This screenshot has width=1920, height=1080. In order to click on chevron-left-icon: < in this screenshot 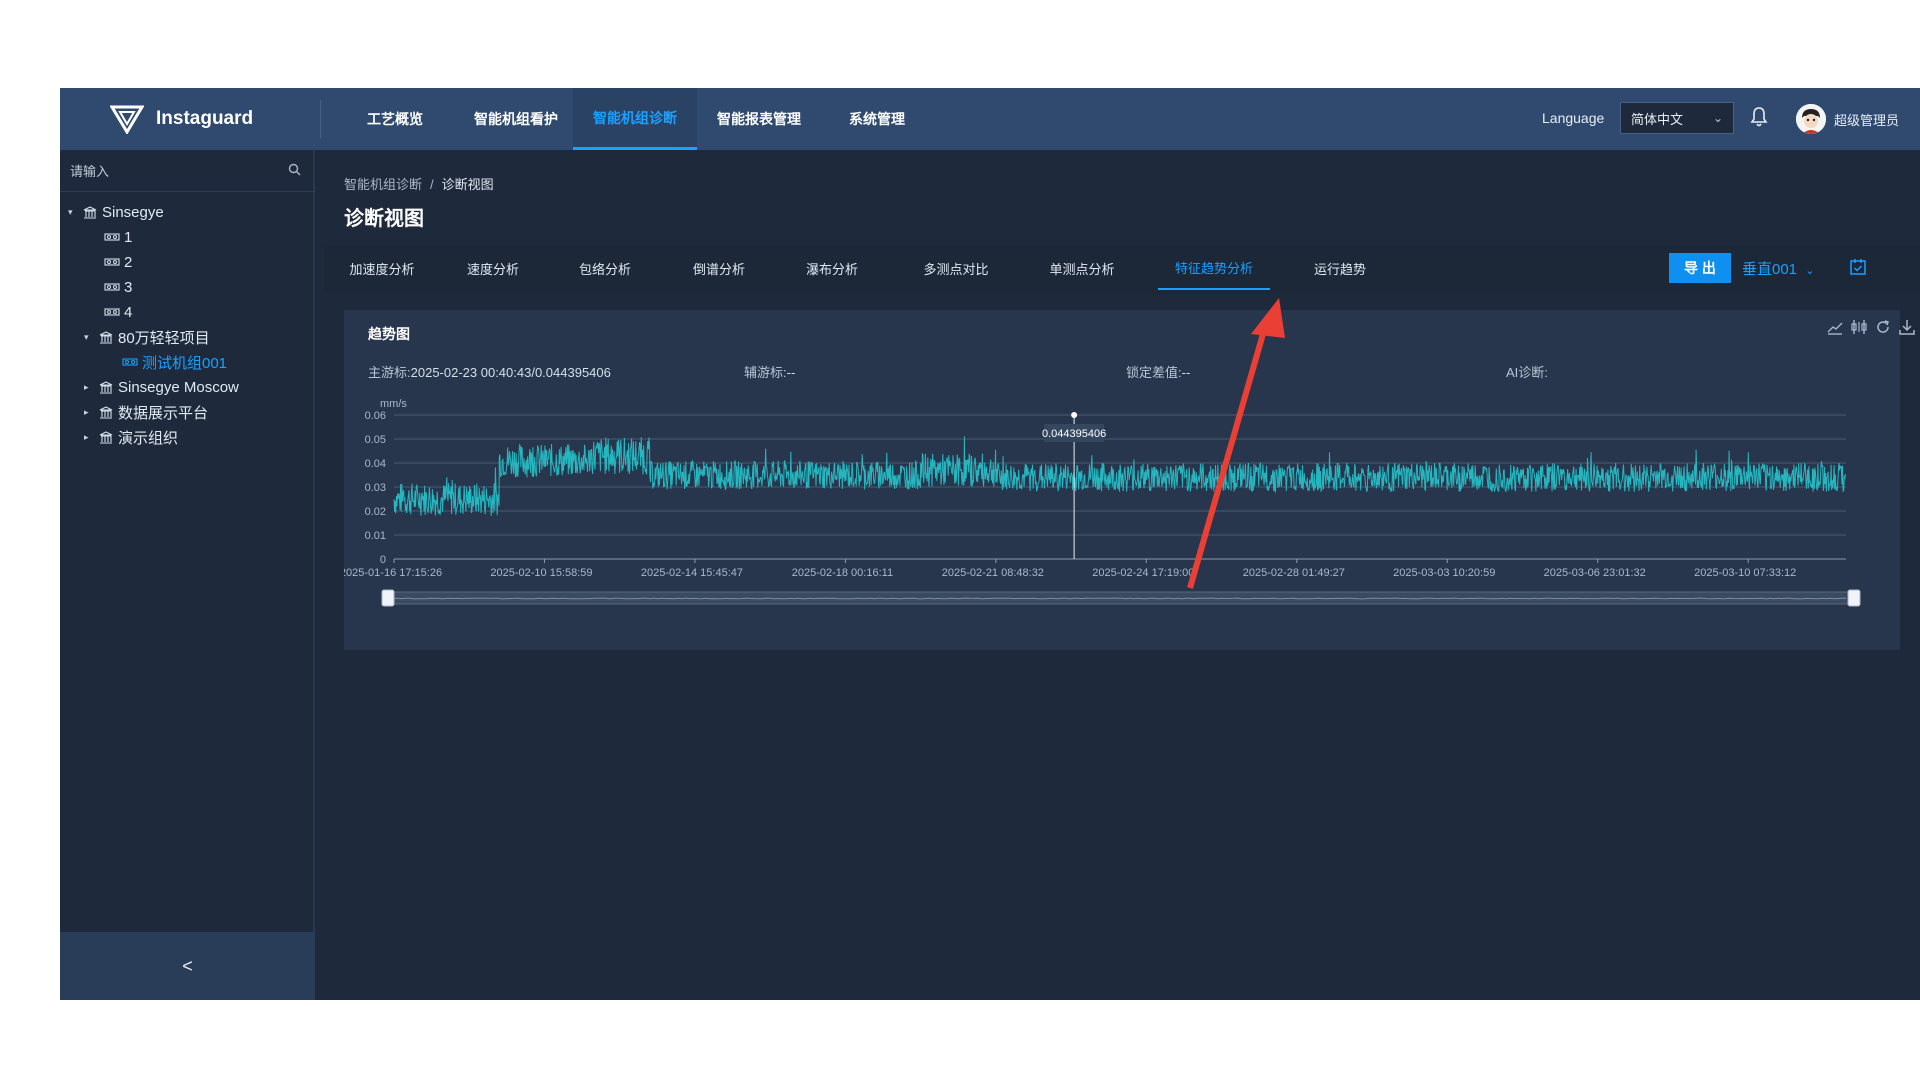, I will do `click(187, 965)`.